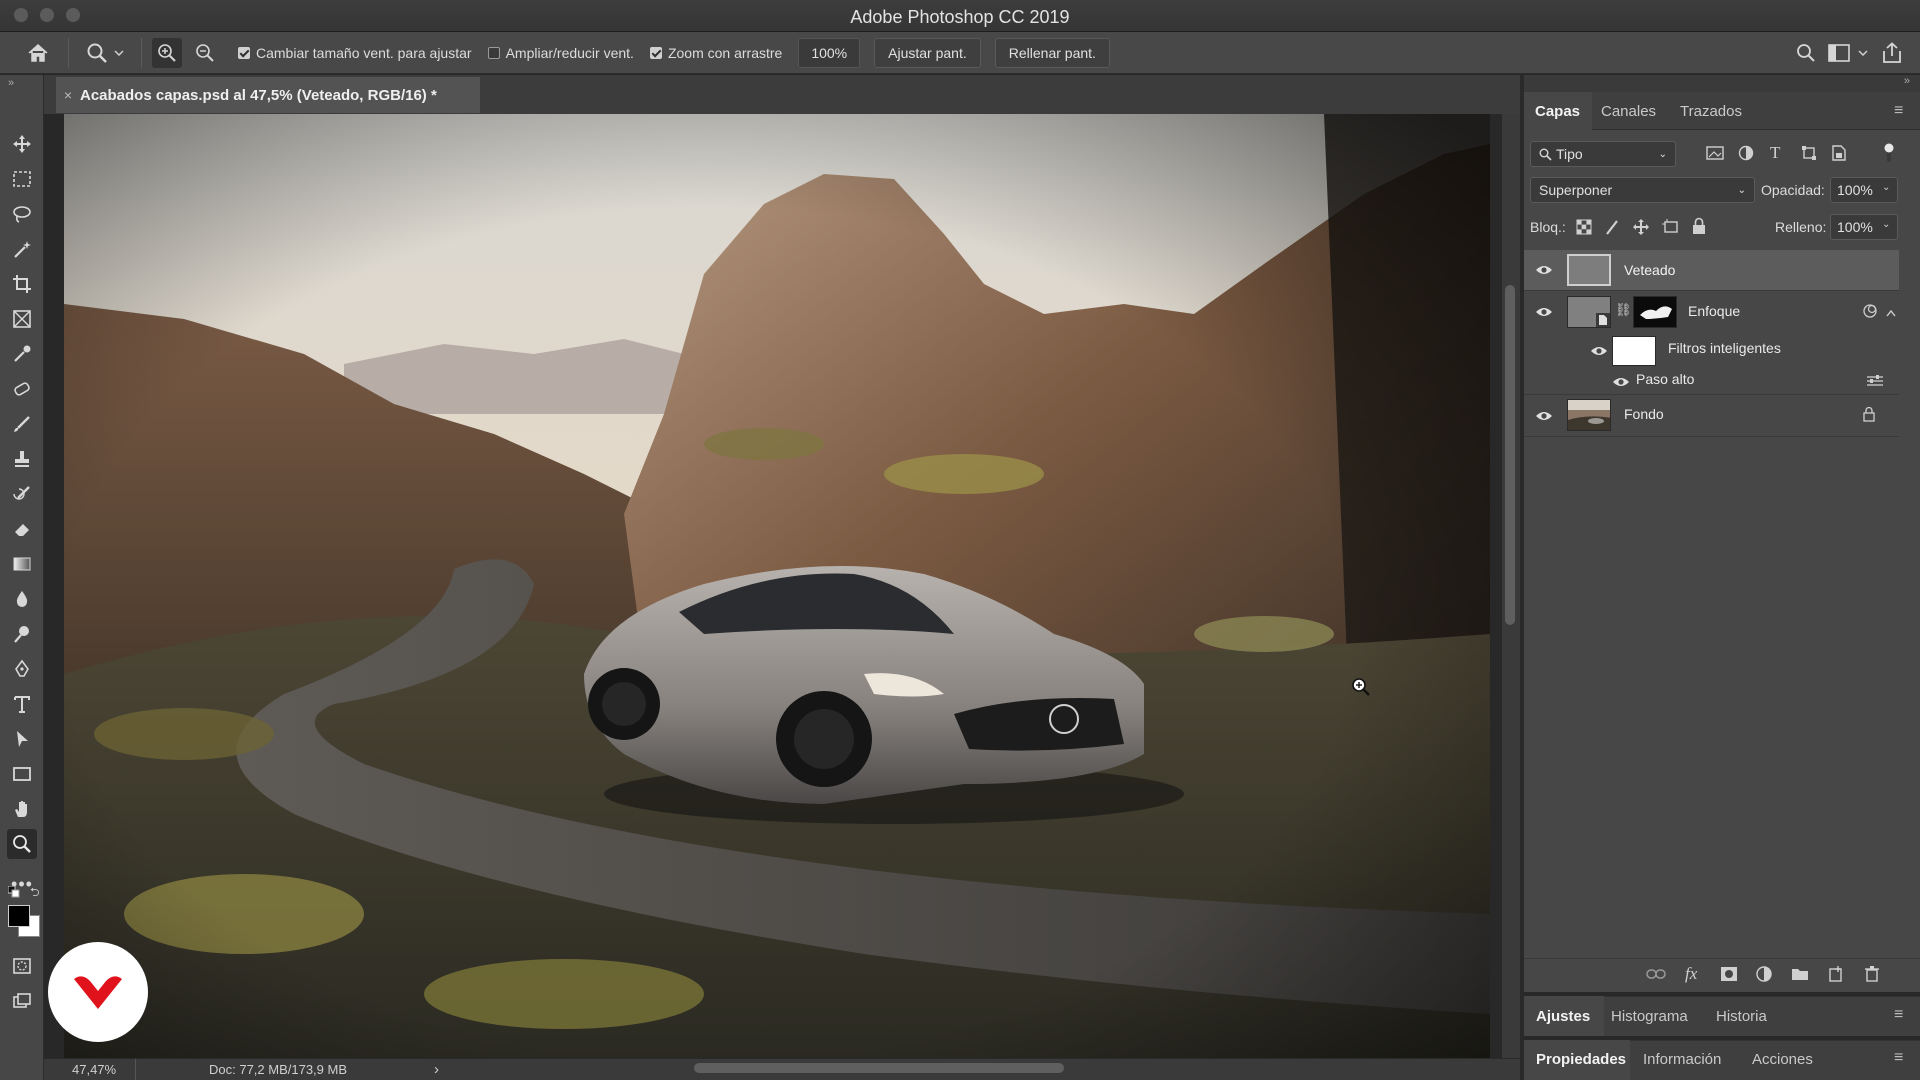  What do you see at coordinates (22, 389) in the screenshot?
I see `healing-brush-tool-icon` at bounding box center [22, 389].